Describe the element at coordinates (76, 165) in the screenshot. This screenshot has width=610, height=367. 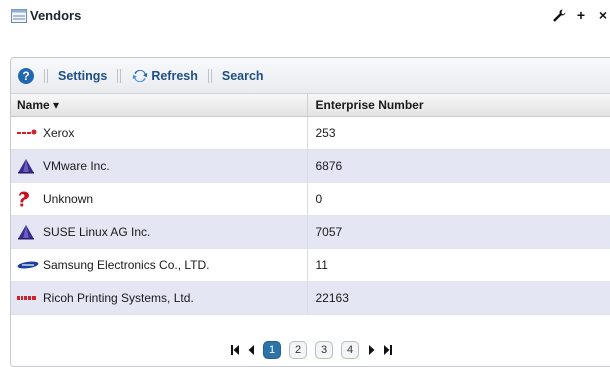
I see `vendor-name: VMware Inc.` at that location.